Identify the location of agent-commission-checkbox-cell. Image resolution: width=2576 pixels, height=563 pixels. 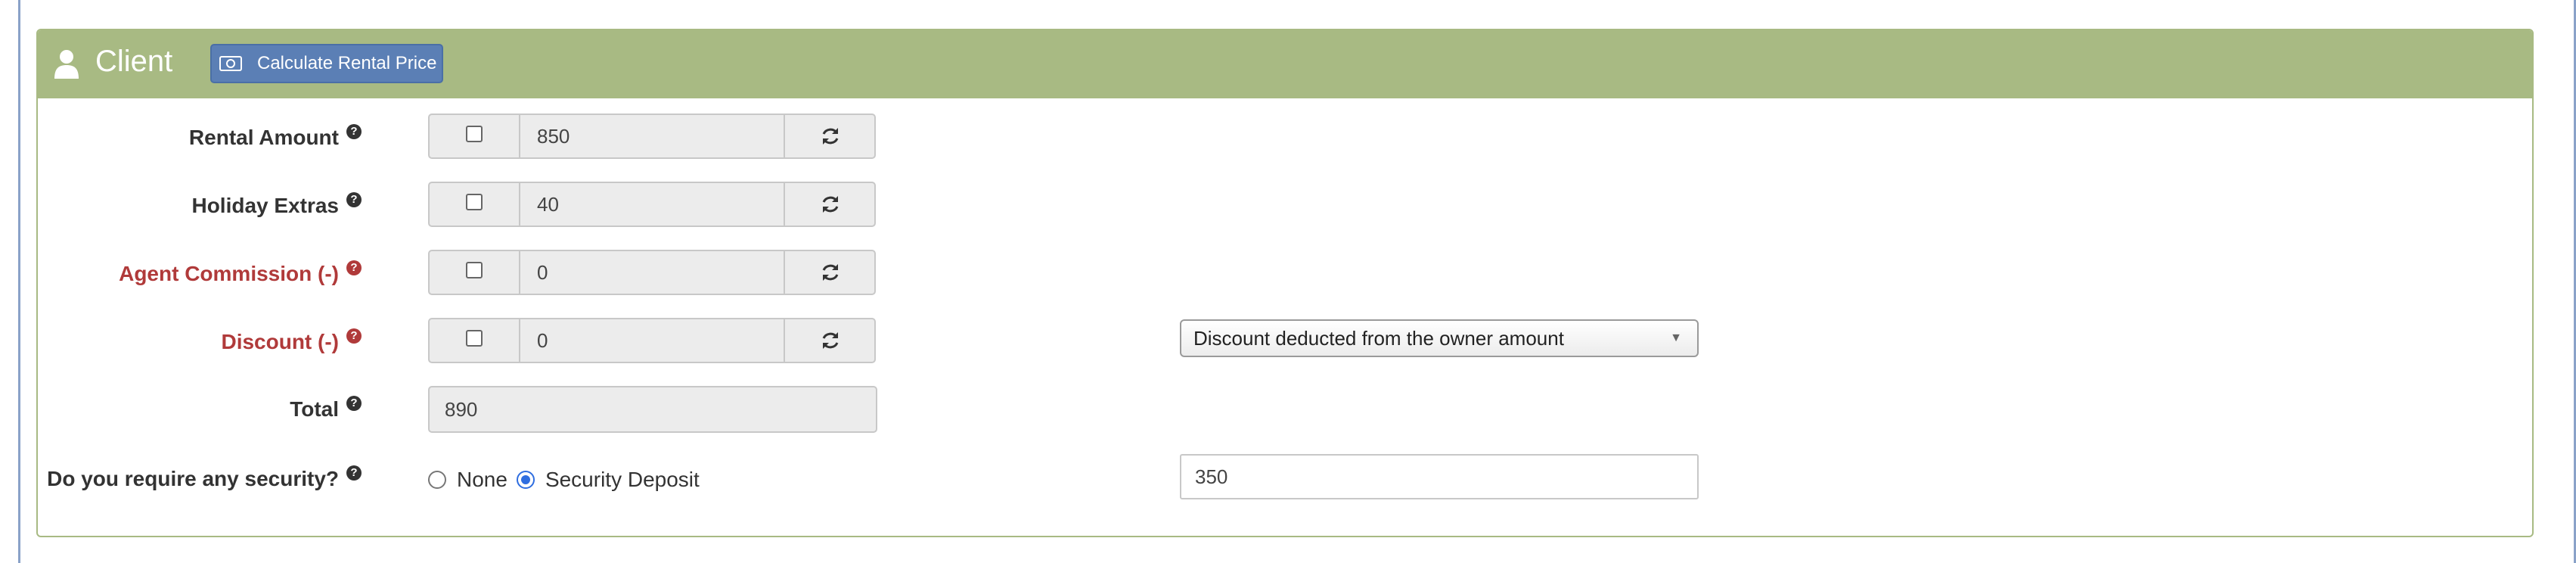
(475, 272).